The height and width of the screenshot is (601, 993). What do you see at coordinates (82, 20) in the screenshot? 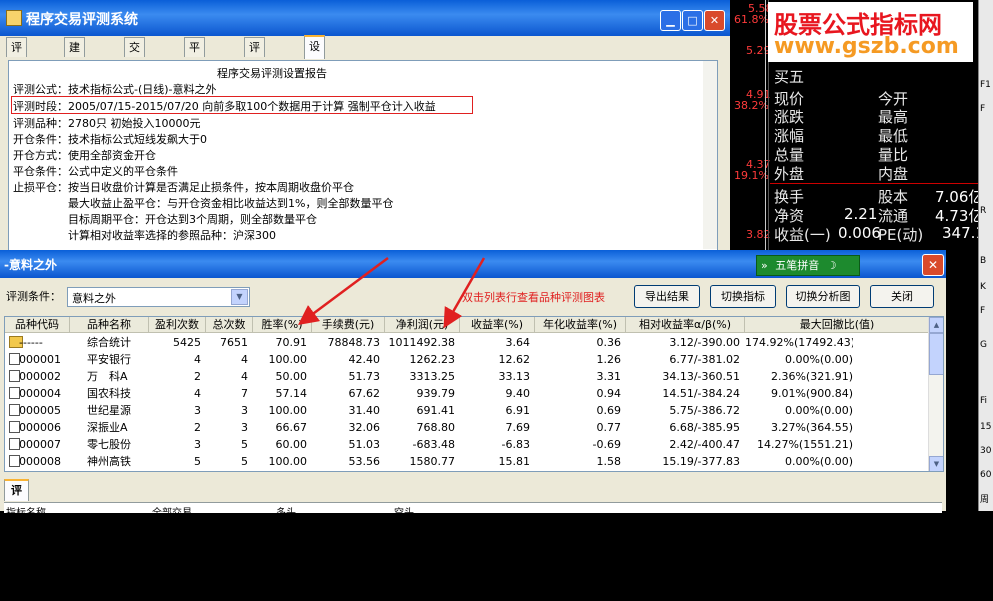
I see `window-title: 程序交易评测系统` at bounding box center [82, 20].